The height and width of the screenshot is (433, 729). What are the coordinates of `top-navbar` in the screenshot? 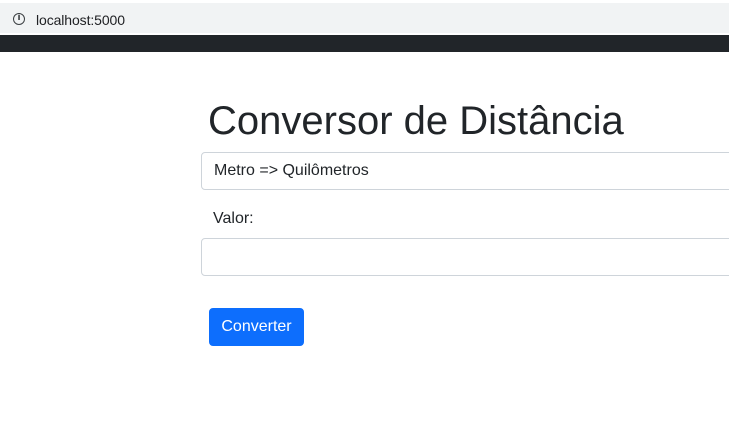 It's located at (364, 43).